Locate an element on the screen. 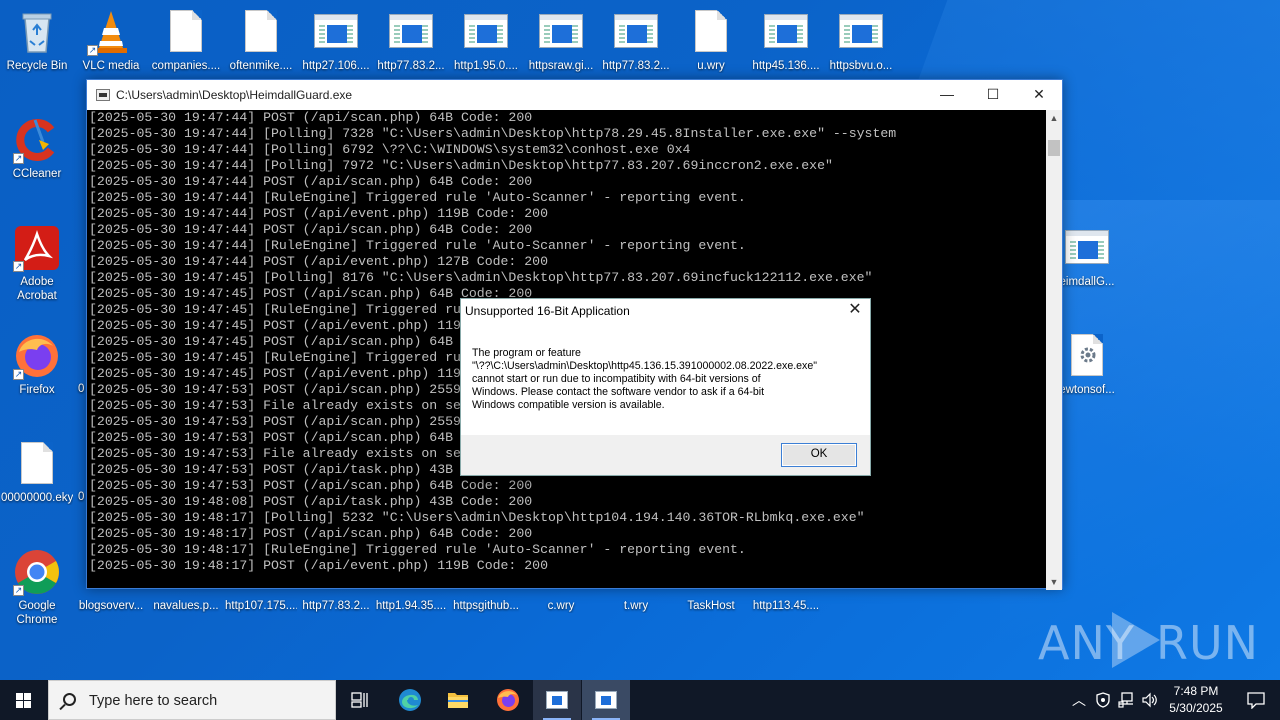  google-chrome-icon: ↗ is located at coordinates (37, 572).